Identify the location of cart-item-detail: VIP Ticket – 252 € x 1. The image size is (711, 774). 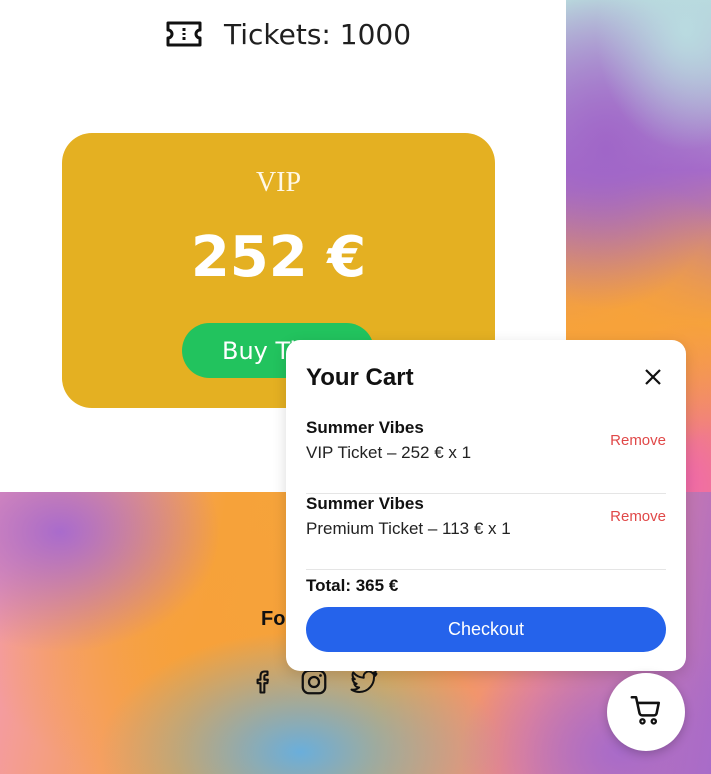
(389, 452).